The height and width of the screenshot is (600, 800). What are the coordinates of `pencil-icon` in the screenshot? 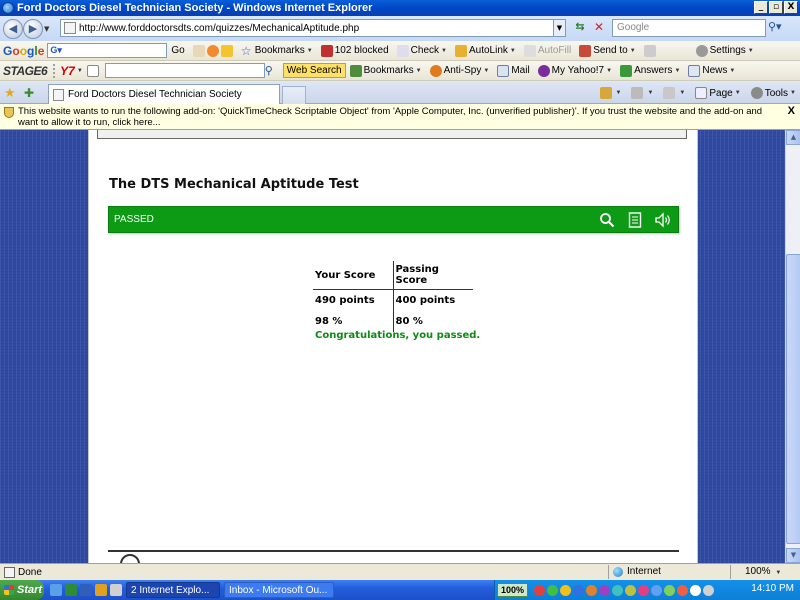 It's located at (649, 50).